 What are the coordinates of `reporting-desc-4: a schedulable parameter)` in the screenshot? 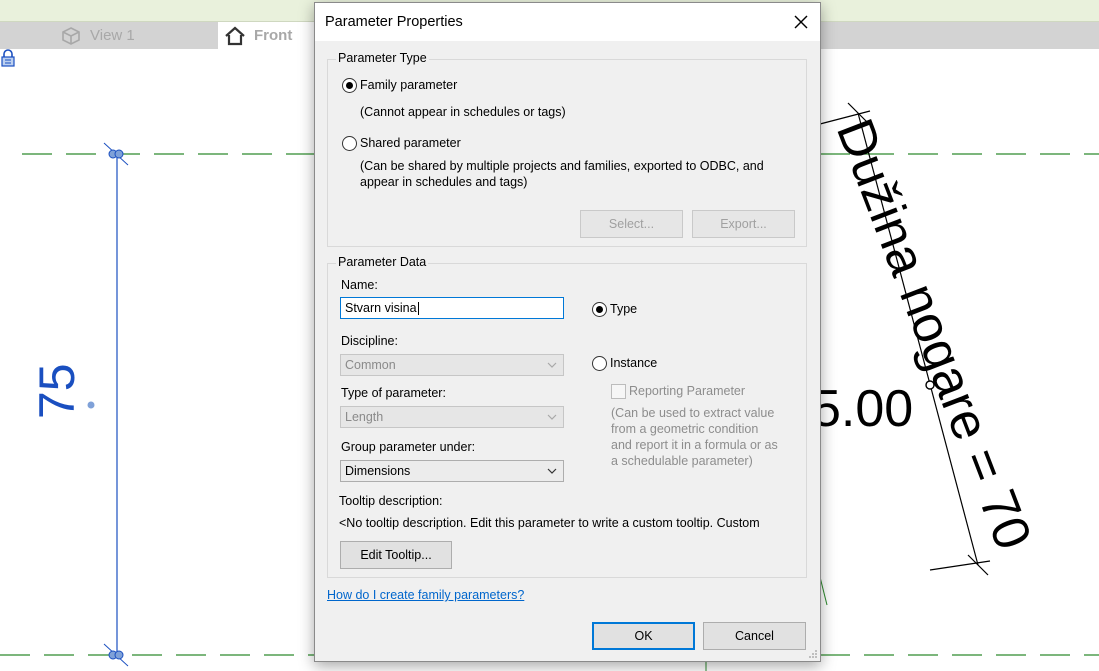 It's located at (682, 461).